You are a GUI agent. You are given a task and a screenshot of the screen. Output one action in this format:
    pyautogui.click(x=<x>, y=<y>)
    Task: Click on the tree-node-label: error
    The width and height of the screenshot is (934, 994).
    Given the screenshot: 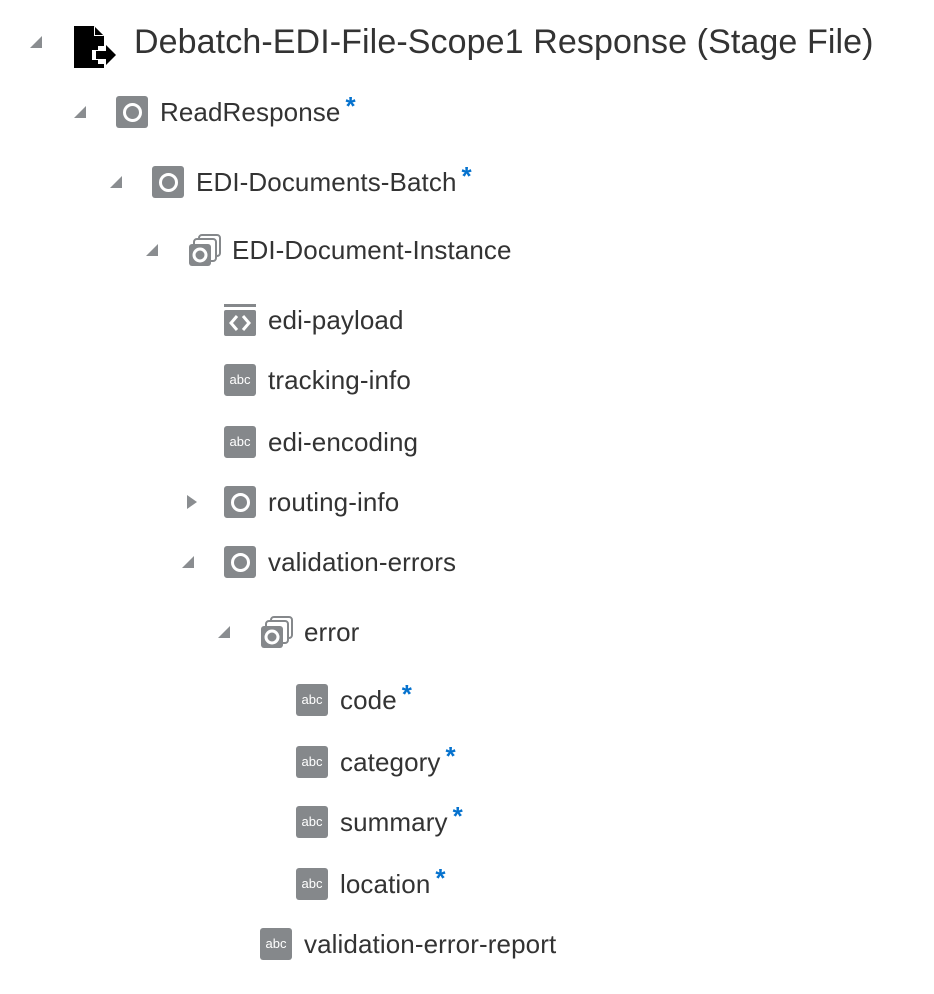 What is the action you would take?
    pyautogui.click(x=332, y=632)
    